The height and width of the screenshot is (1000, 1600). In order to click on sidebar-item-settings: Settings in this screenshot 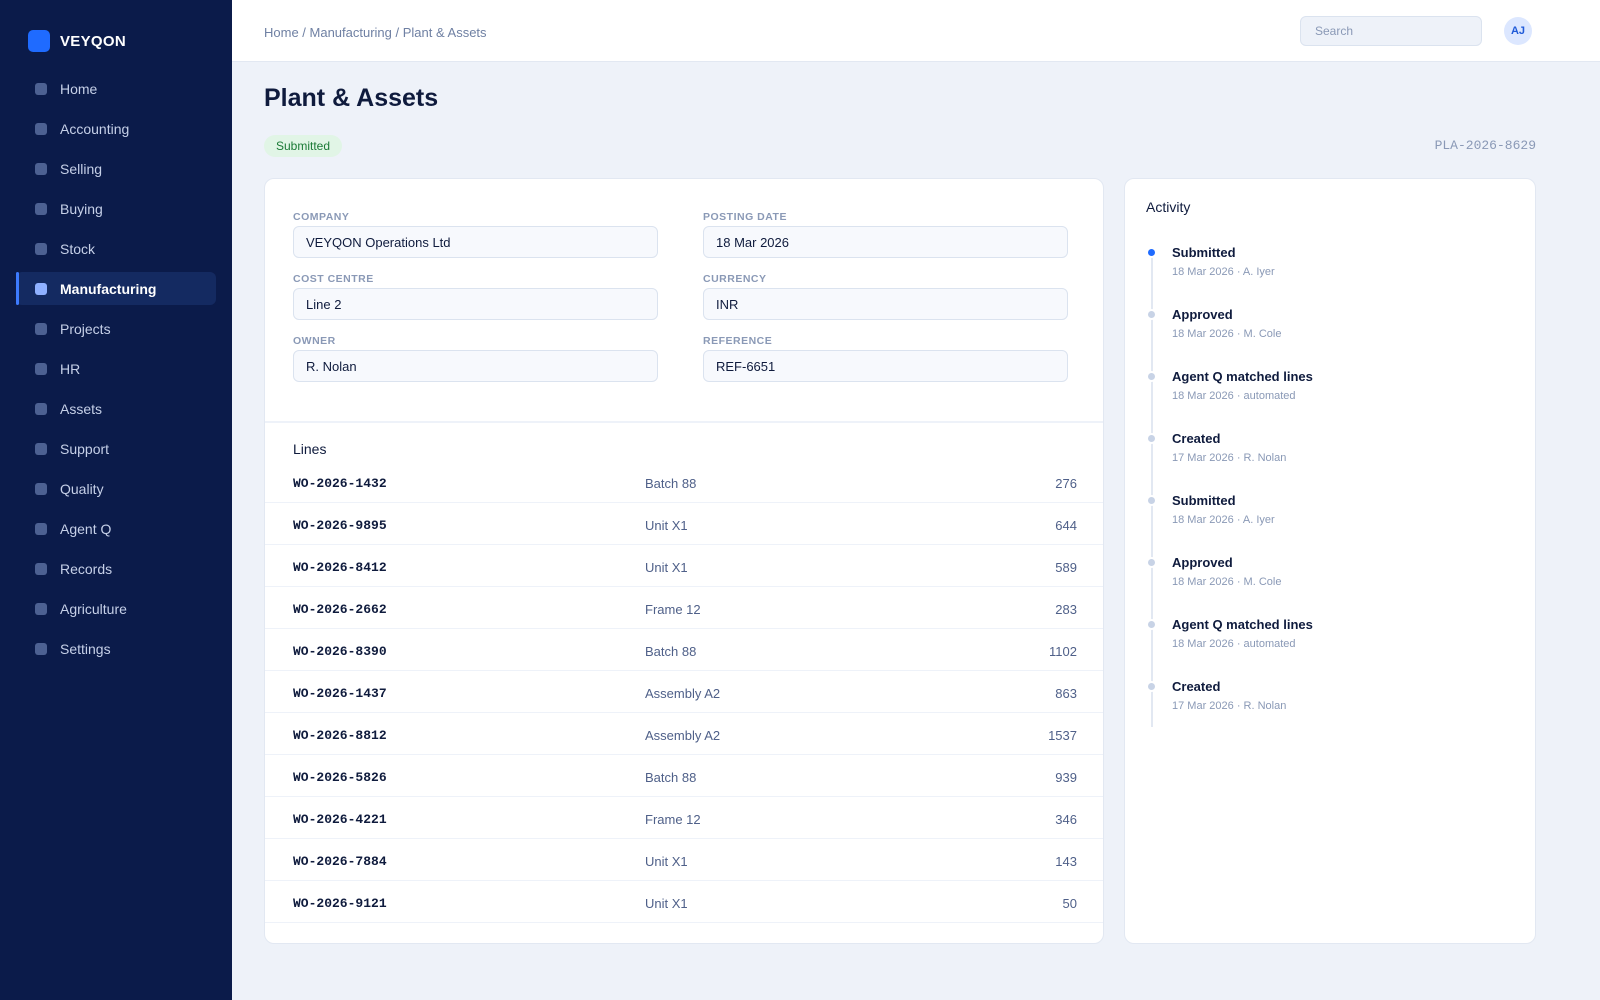, I will do `click(116, 648)`.